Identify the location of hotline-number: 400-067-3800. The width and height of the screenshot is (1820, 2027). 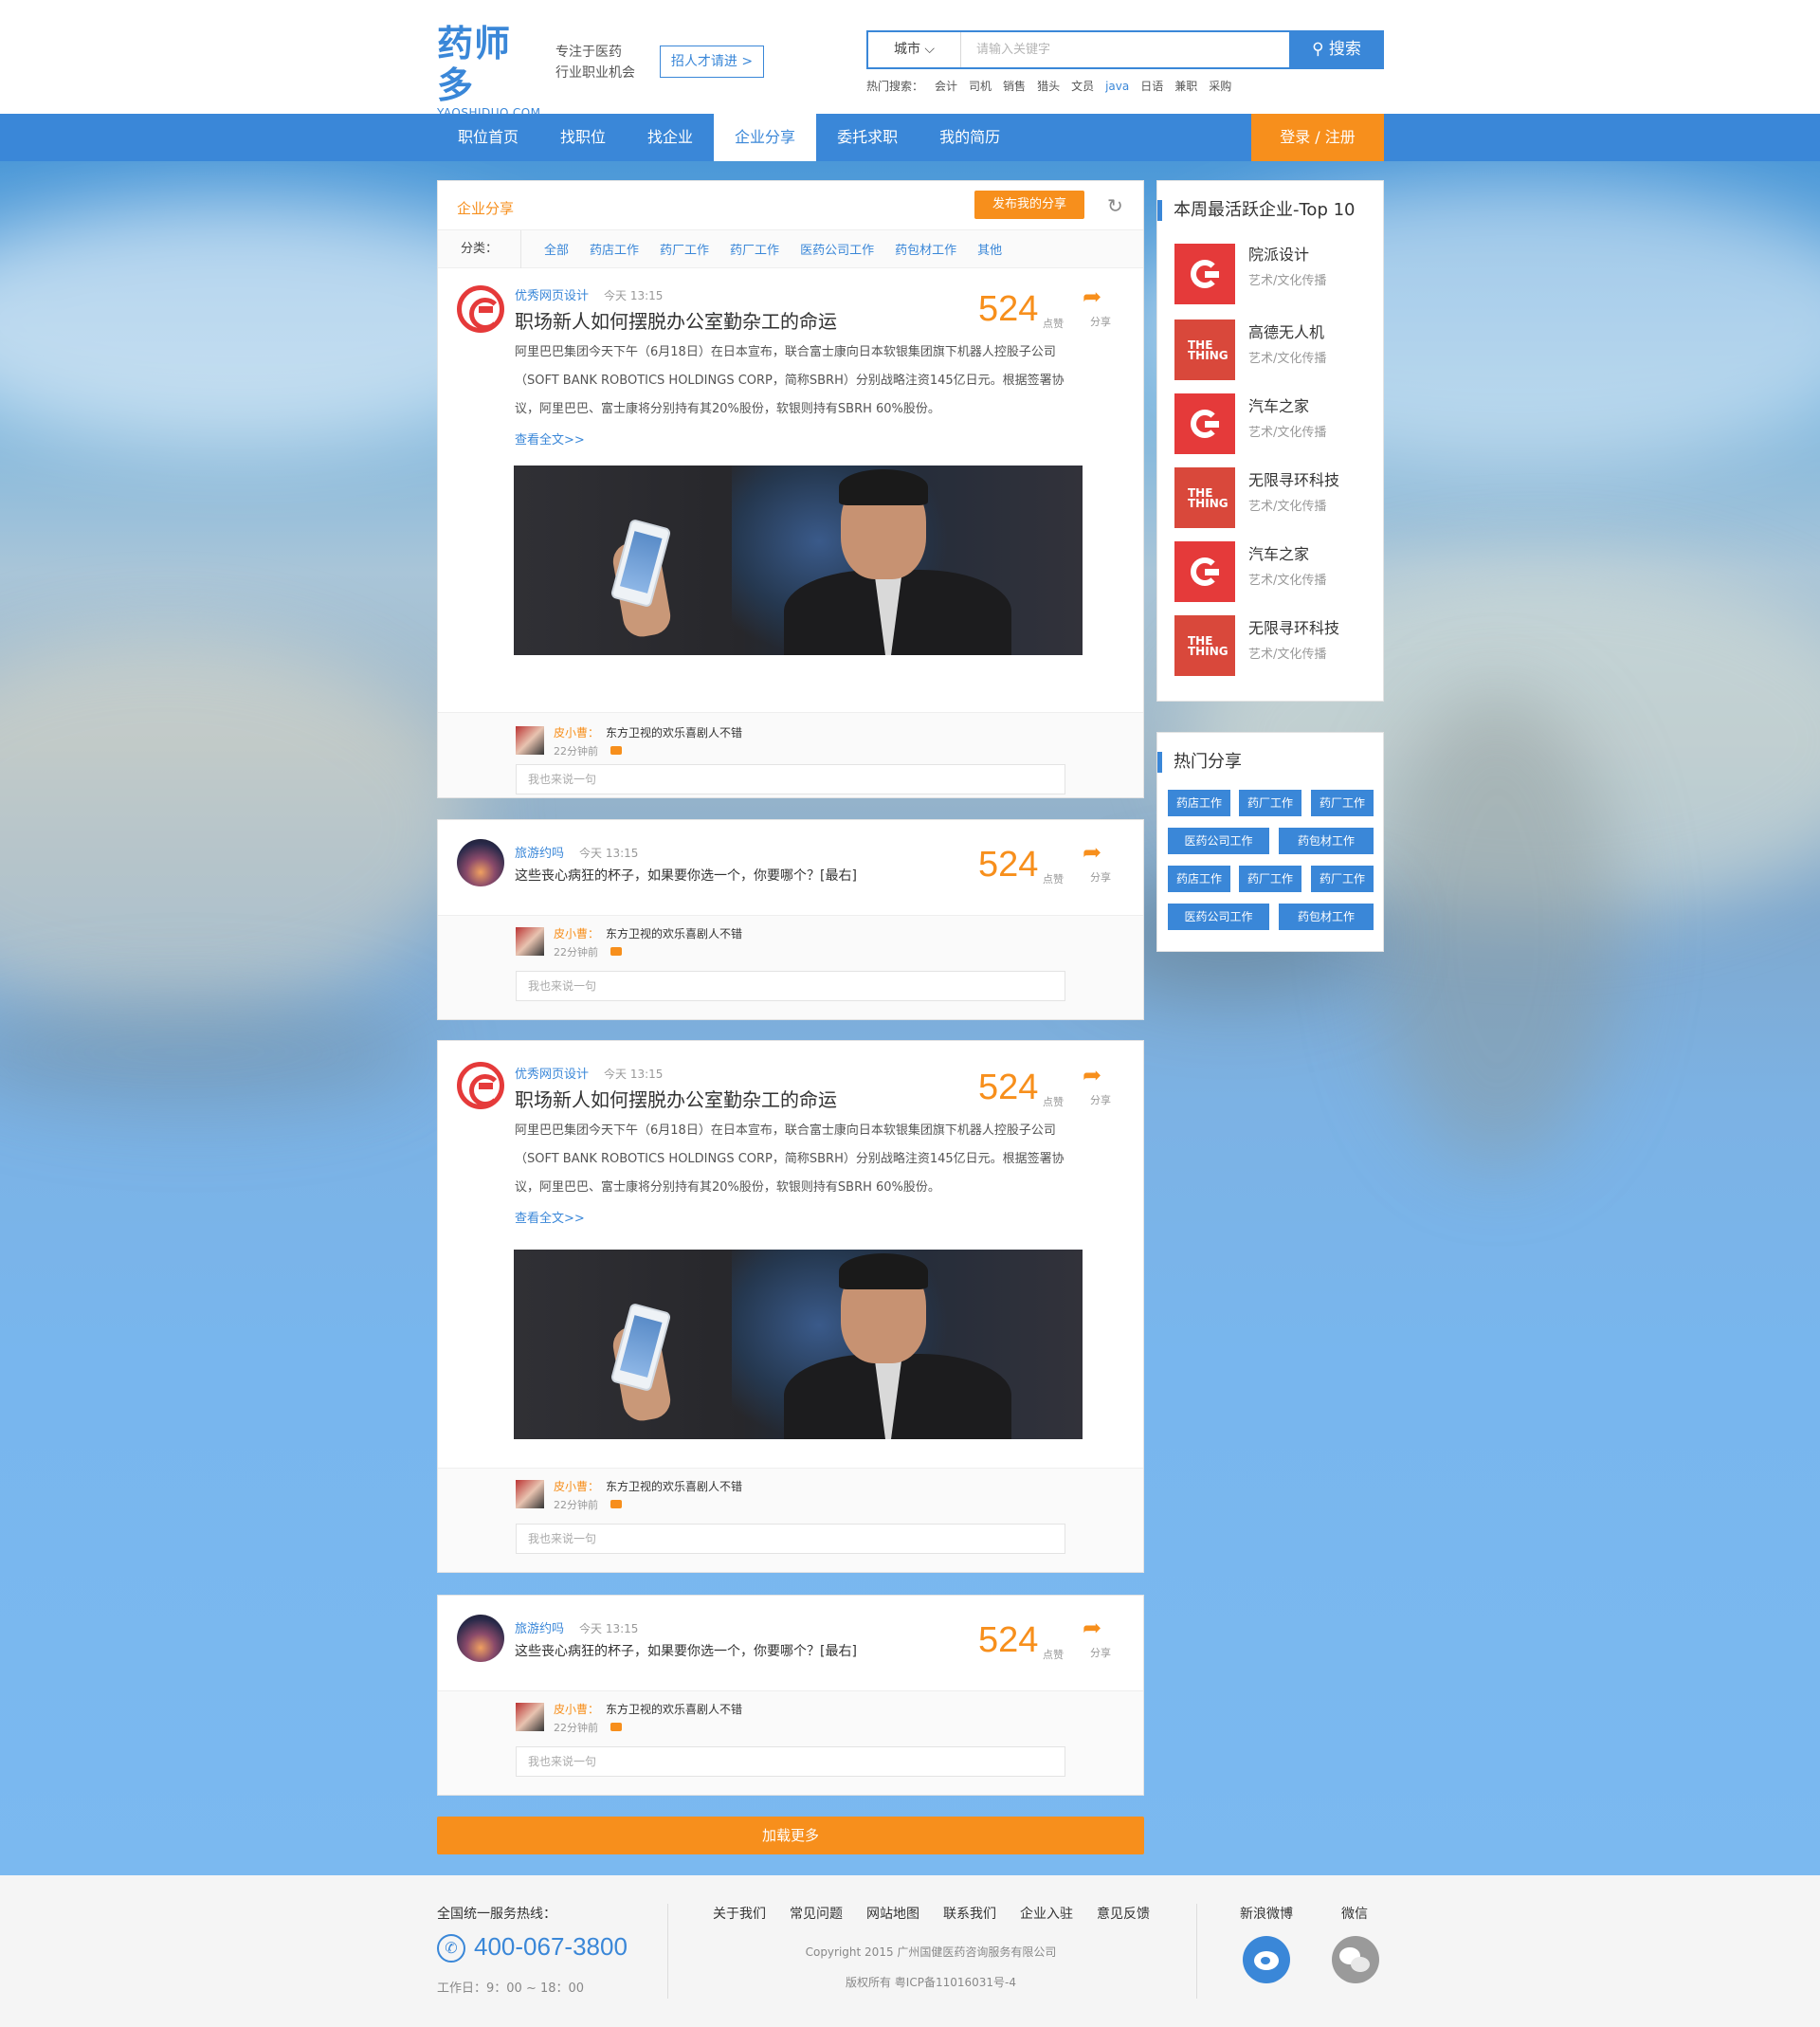
(551, 1947).